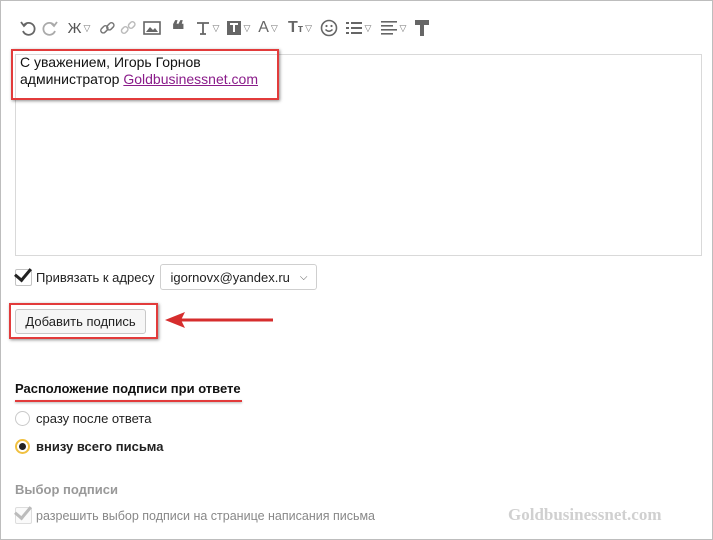 The image size is (713, 540). What do you see at coordinates (353, 28) in the screenshot?
I see `list-icon` at bounding box center [353, 28].